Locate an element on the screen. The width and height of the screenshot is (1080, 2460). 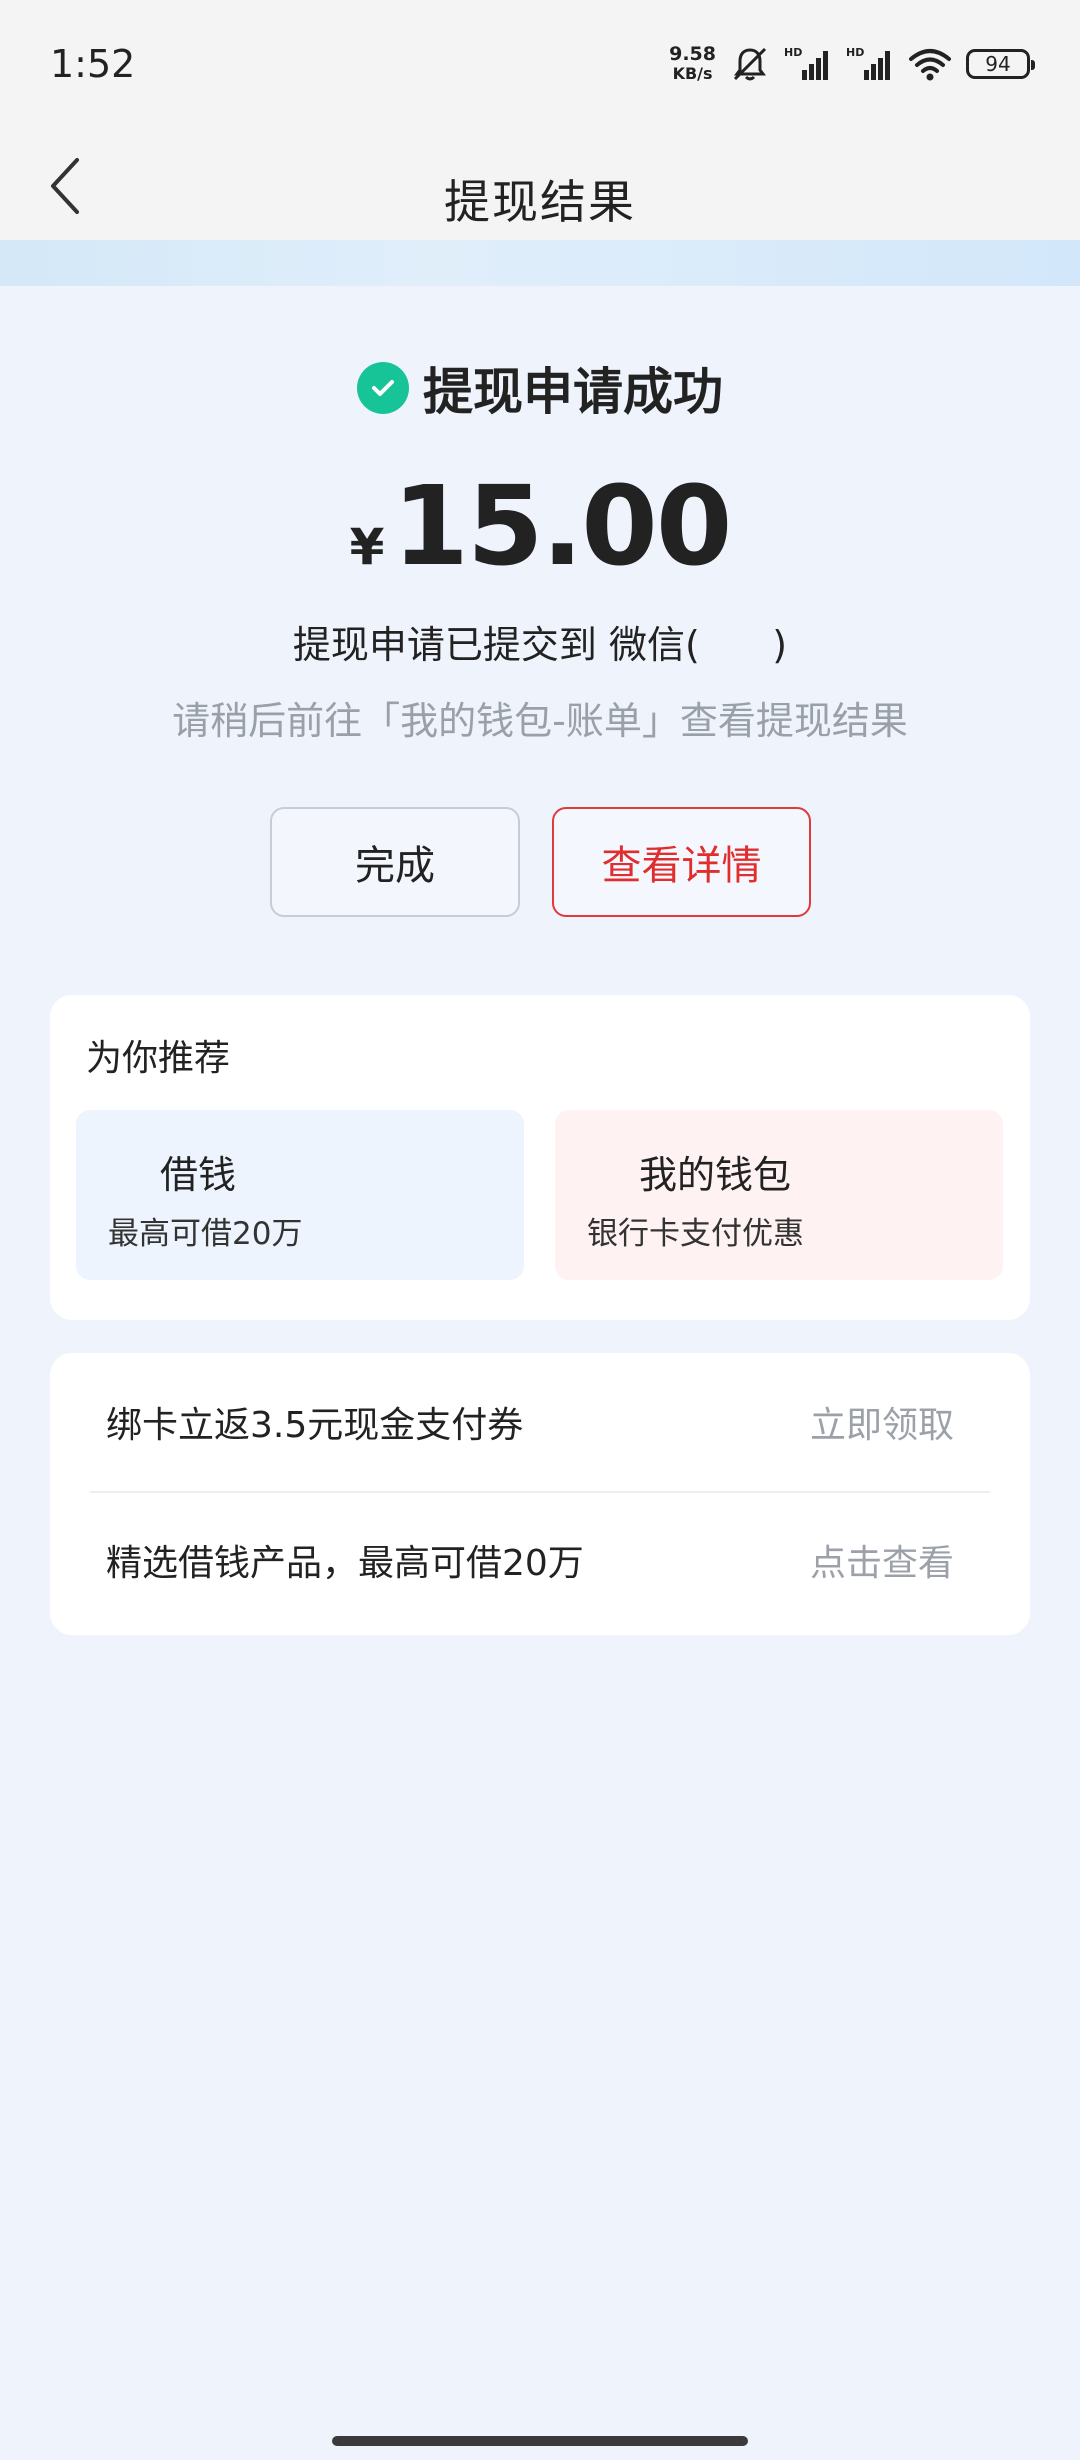
withdraw-amount: ¥ 15.00 is located at coordinates (540, 526).